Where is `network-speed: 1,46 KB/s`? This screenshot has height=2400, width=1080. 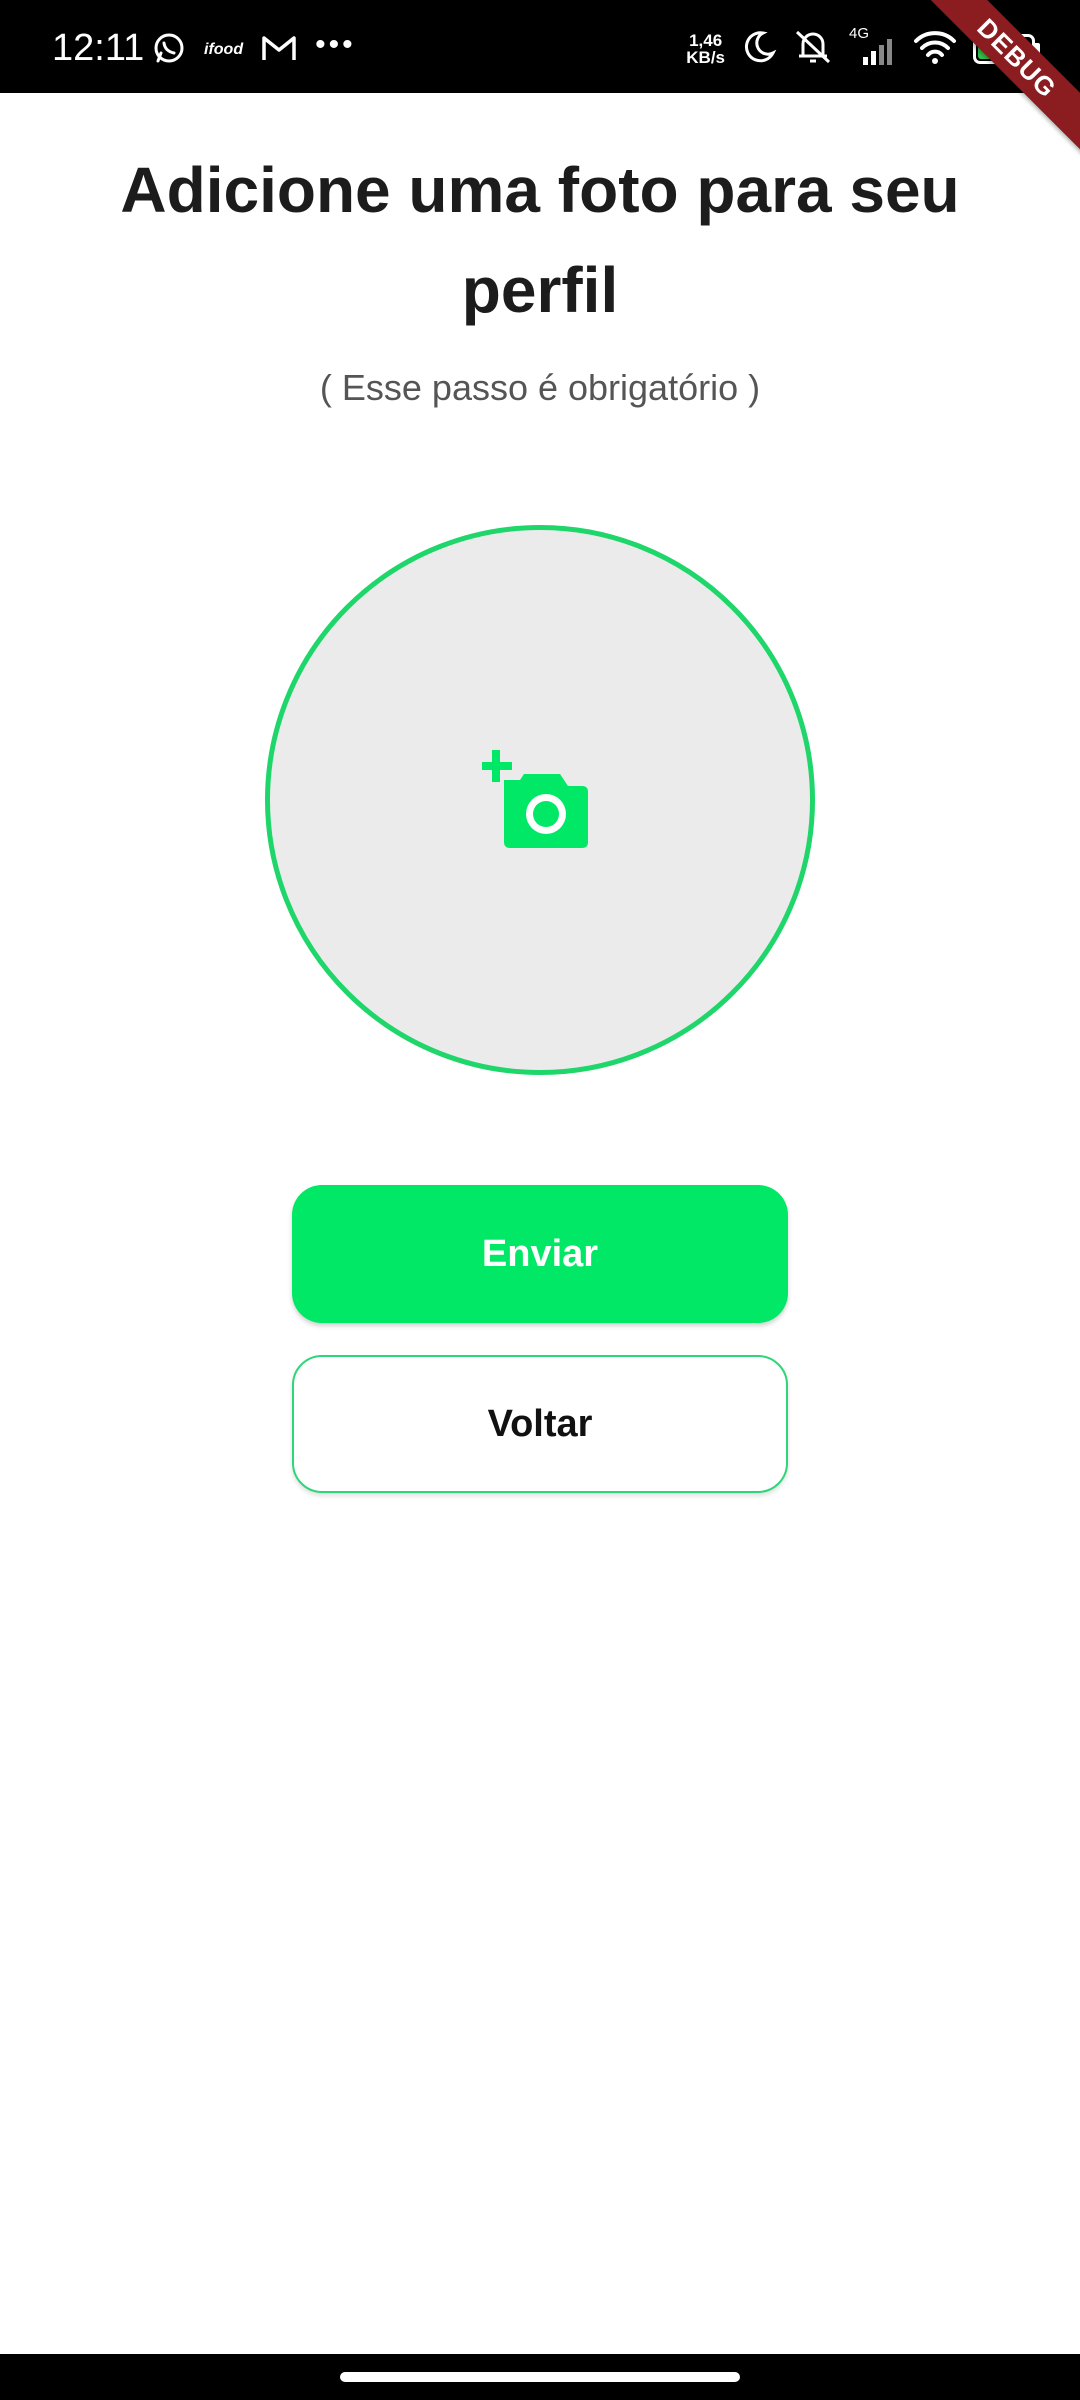 network-speed: 1,46 KB/s is located at coordinates (705, 49).